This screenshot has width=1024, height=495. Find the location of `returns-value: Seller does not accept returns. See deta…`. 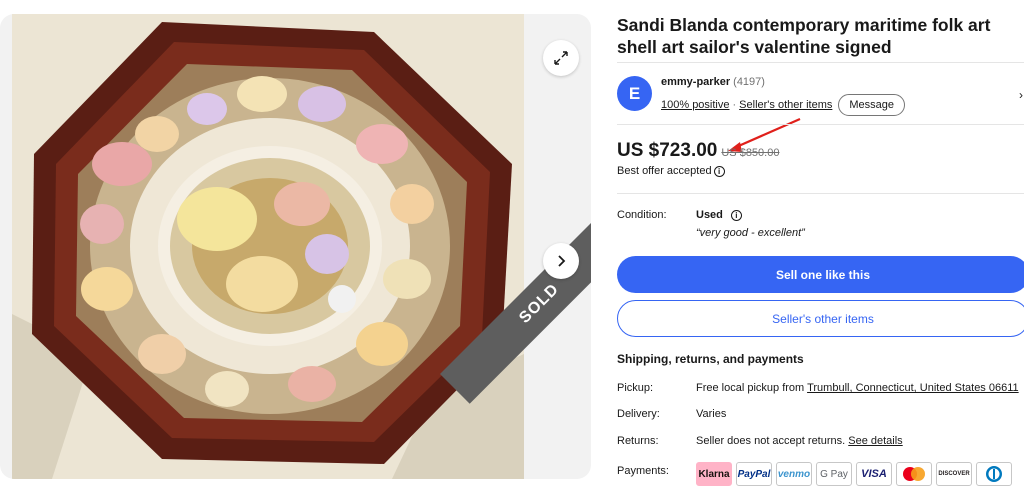

returns-value: Seller does not accept returns. See deta… is located at coordinates (799, 441).